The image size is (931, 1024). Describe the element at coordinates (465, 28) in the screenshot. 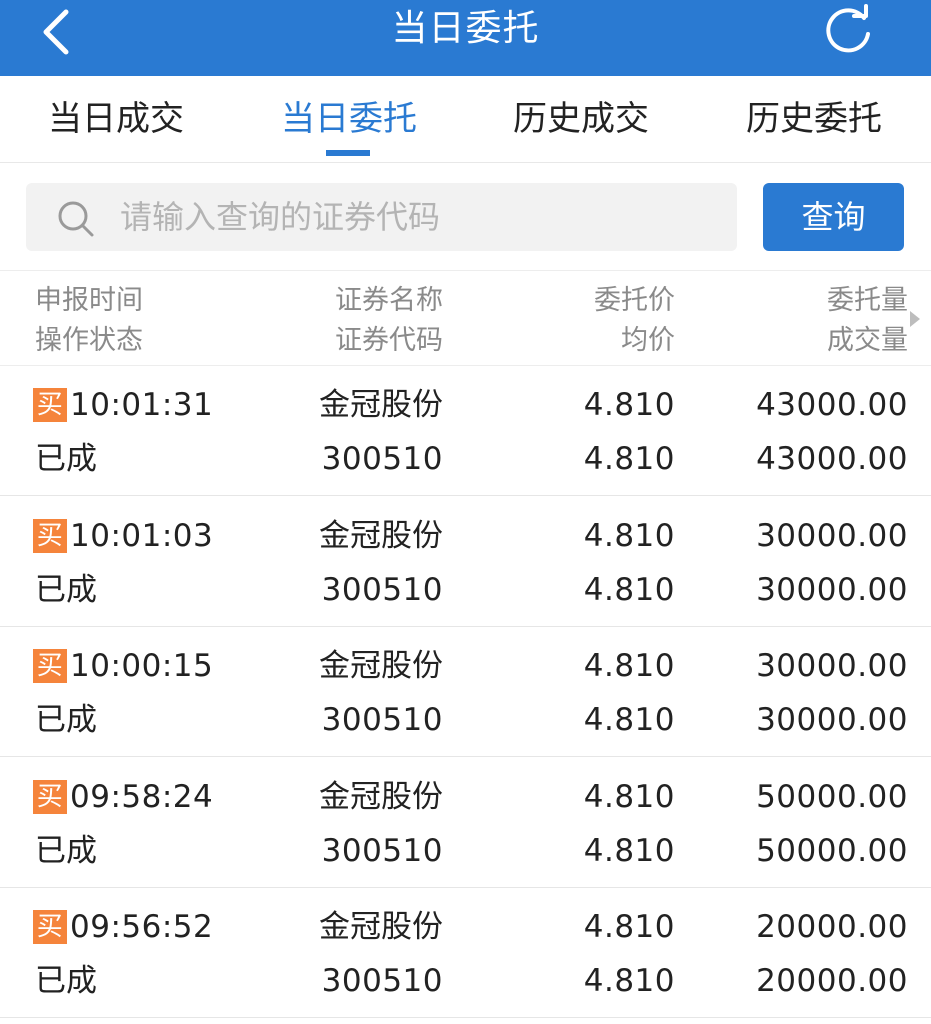

I see `page-title: 当日委托` at that location.